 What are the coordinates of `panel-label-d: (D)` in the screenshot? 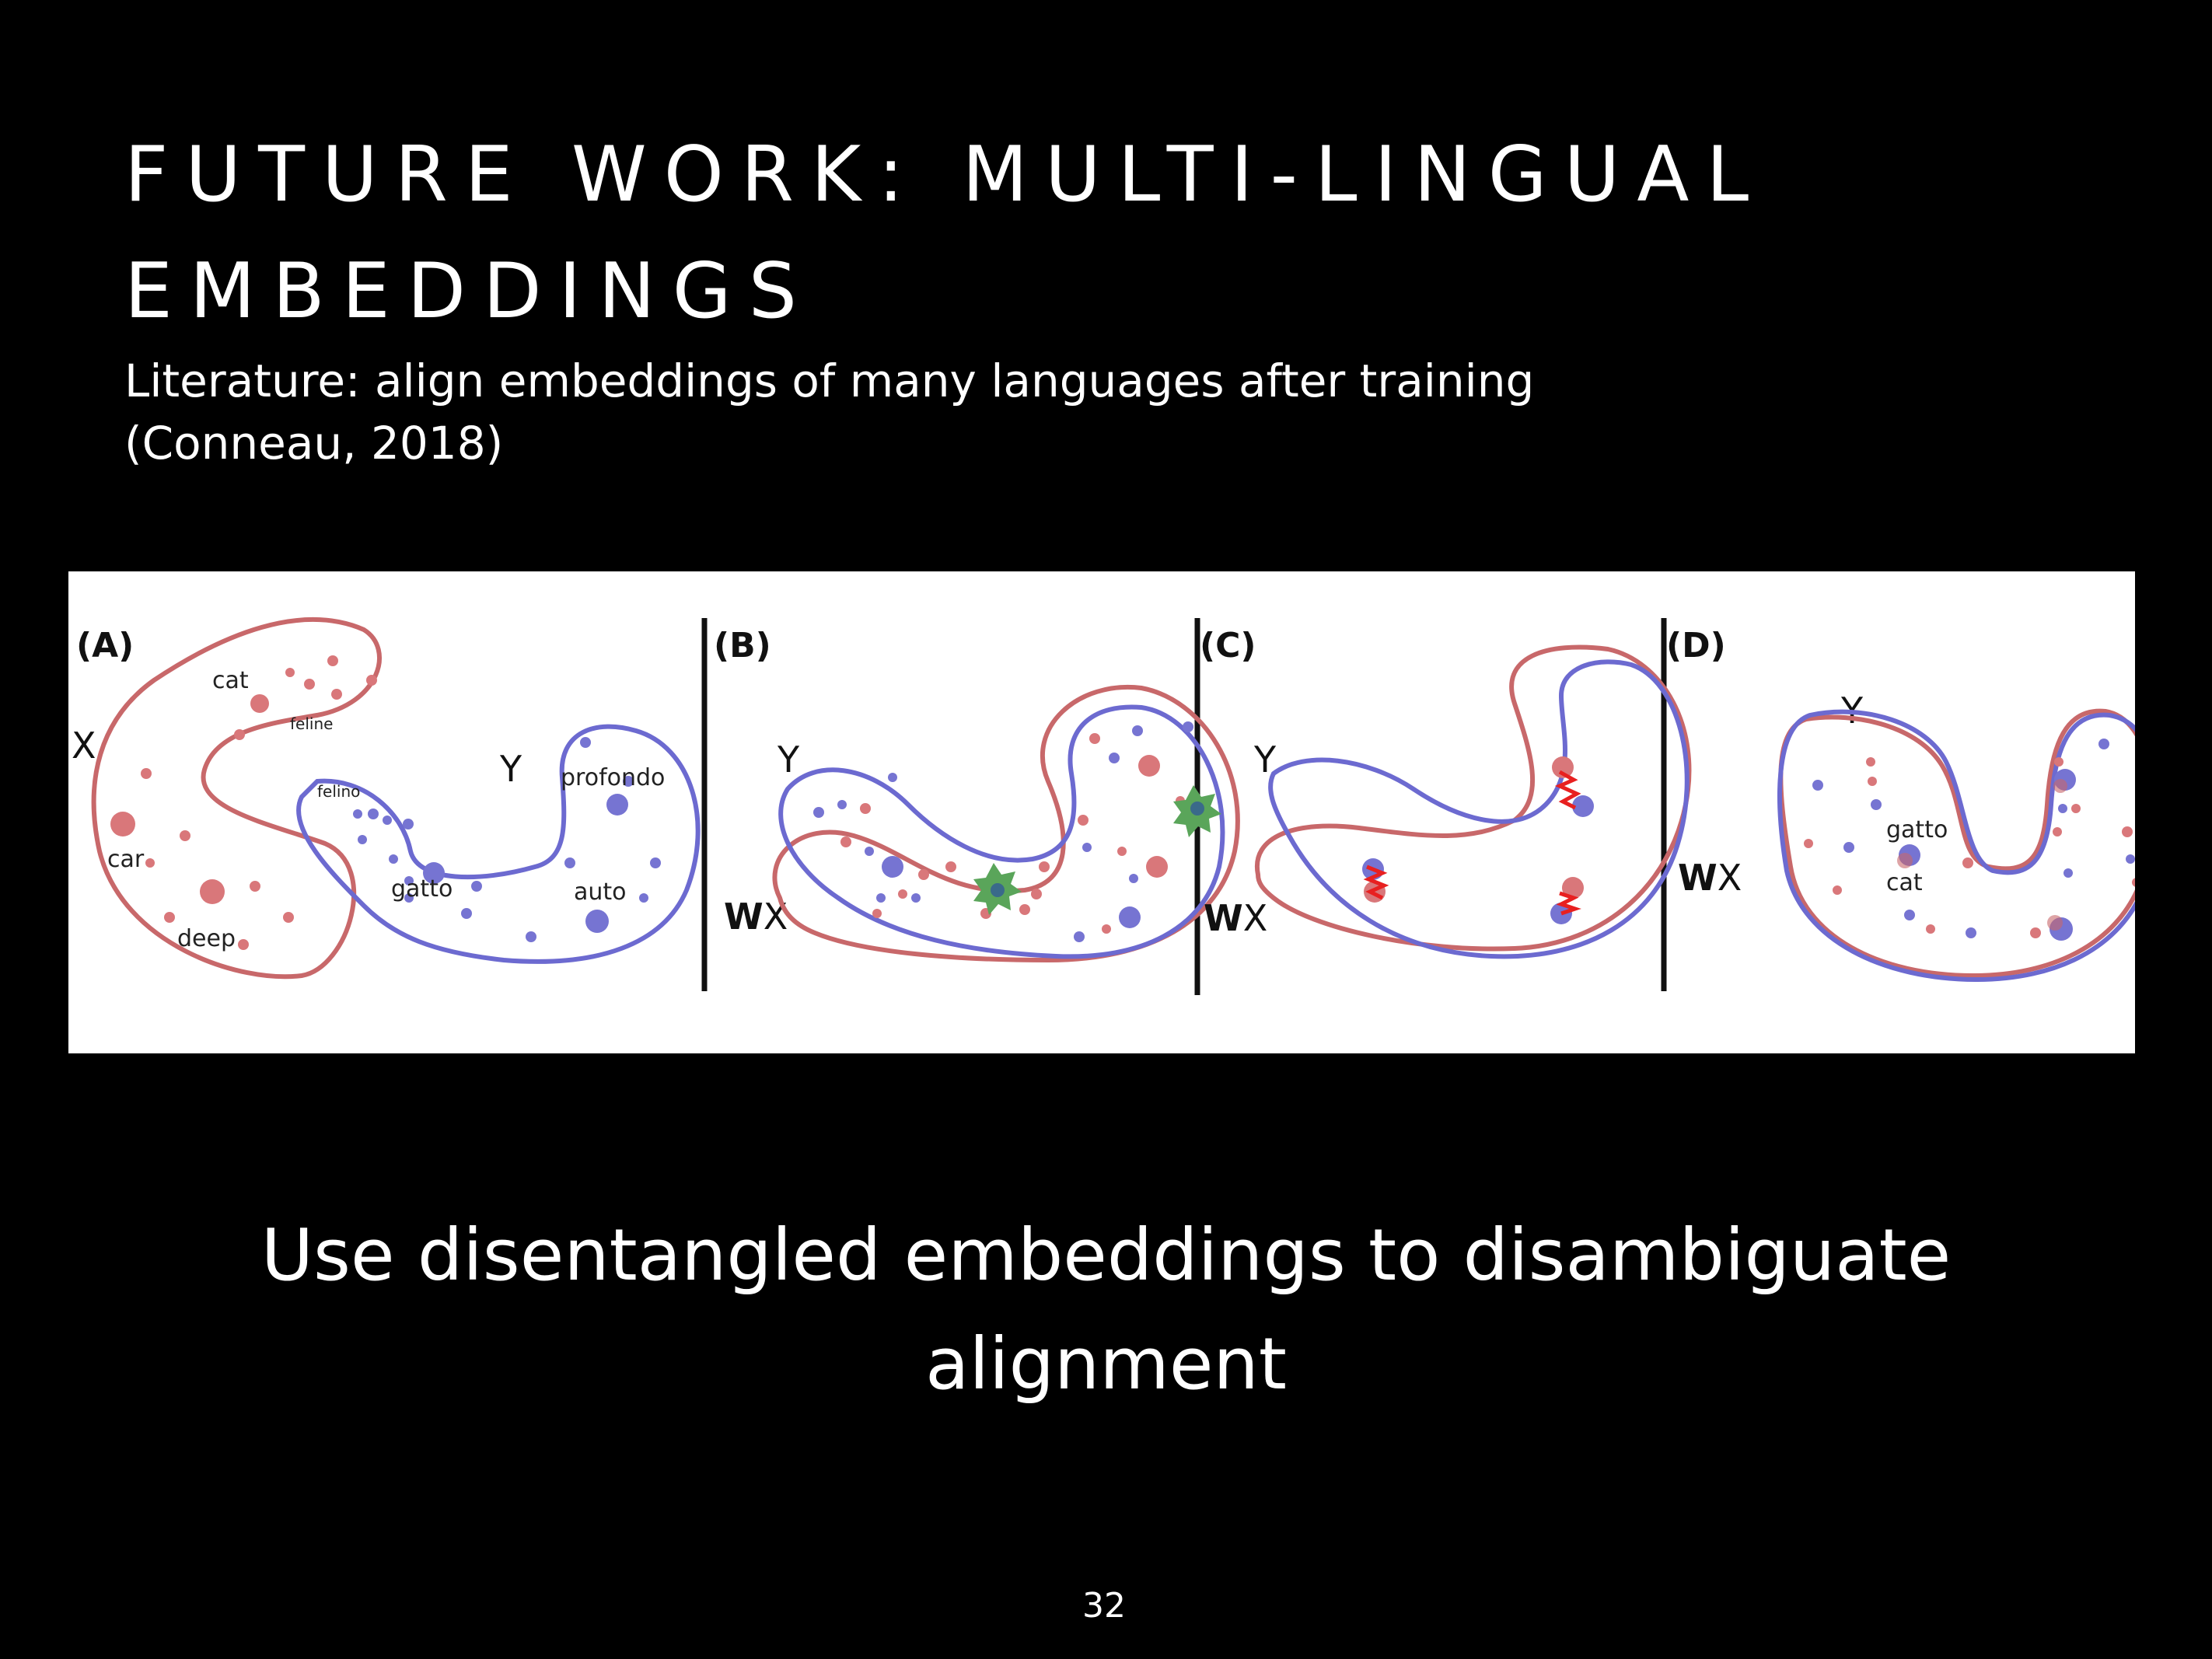 It's located at (1696, 645).